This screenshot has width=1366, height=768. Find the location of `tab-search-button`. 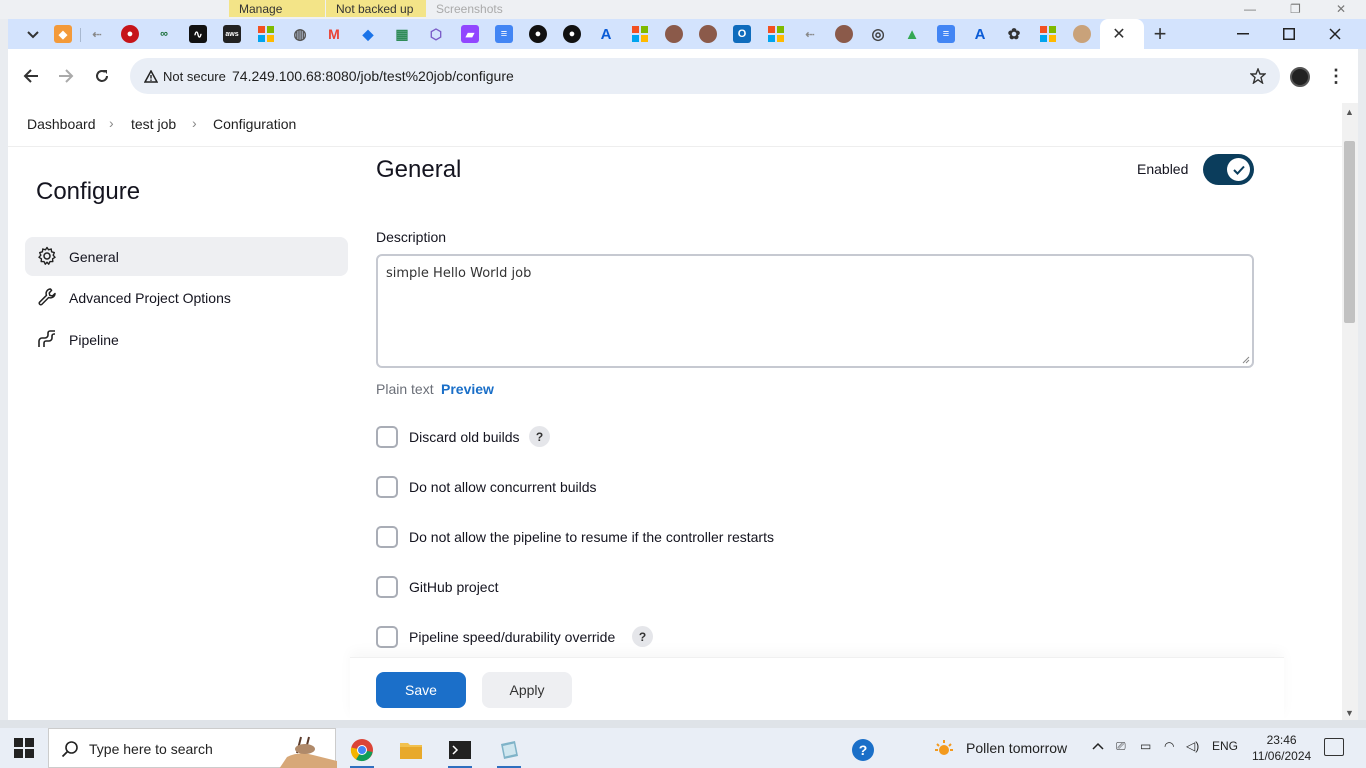

tab-search-button is located at coordinates (33, 35).